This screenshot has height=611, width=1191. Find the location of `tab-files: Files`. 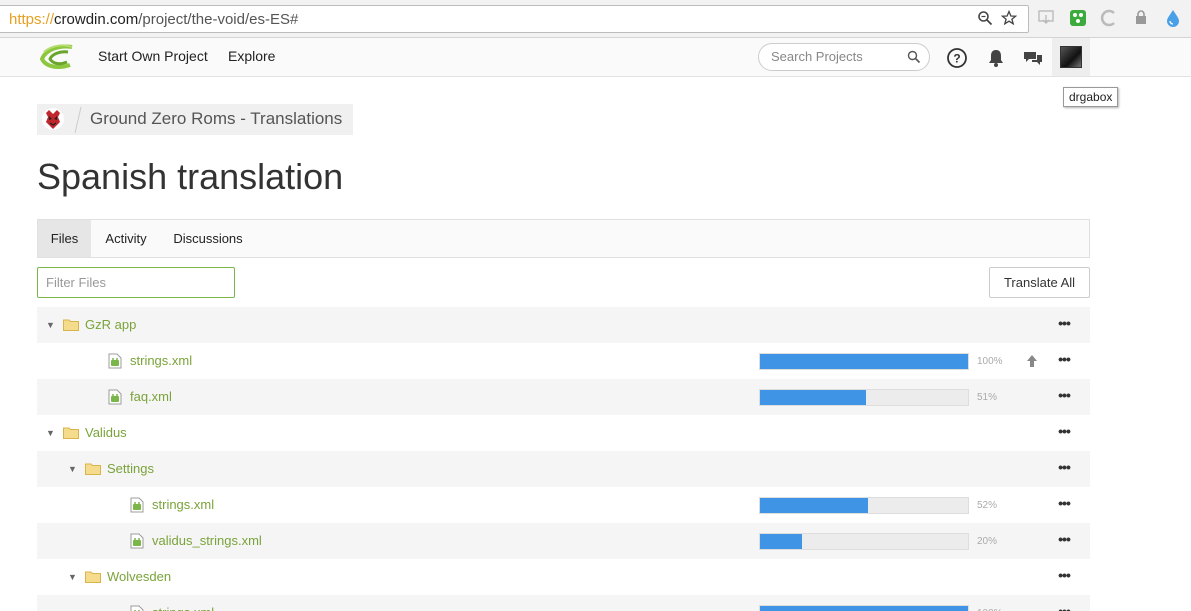

tab-files: Files is located at coordinates (64, 238).